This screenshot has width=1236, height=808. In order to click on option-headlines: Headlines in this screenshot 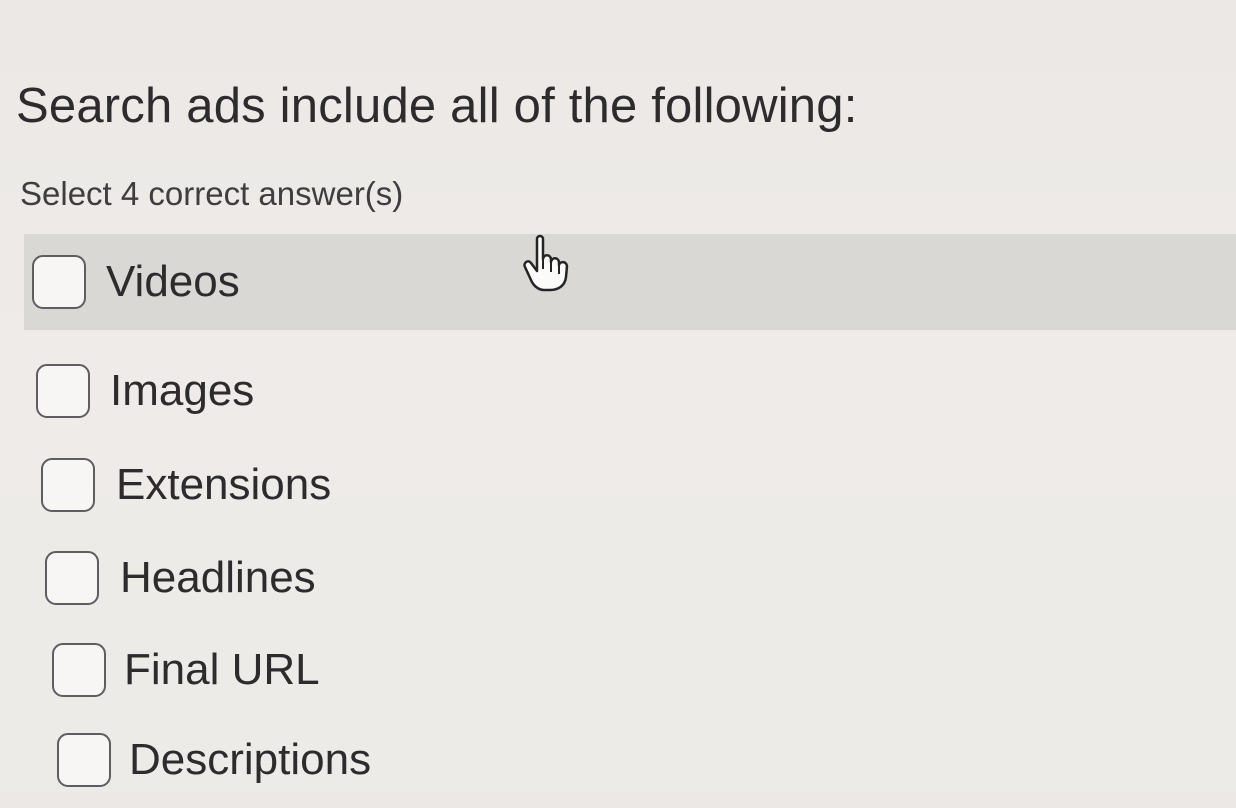, I will do `click(630, 578)`.